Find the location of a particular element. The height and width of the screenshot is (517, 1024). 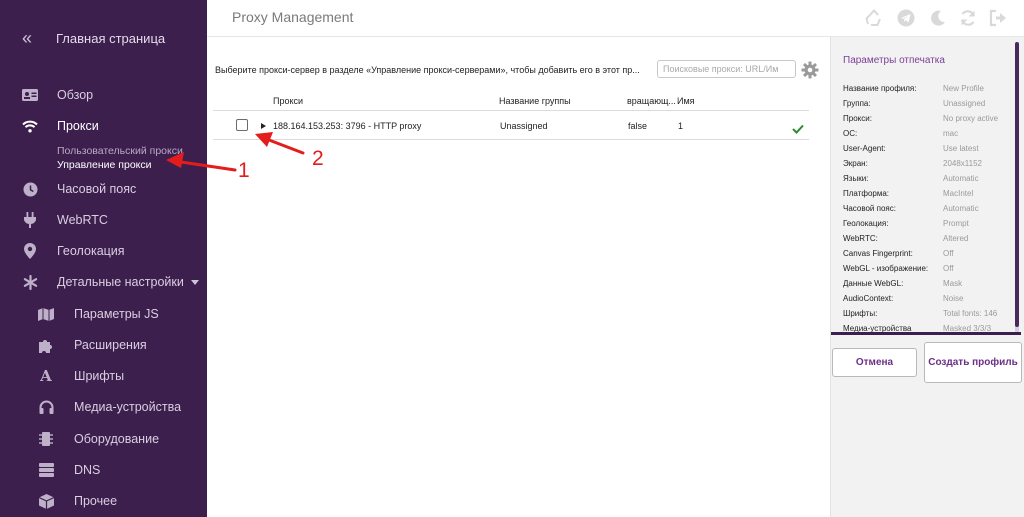

sidebar-item-label: Расширения is located at coordinates (110, 345).